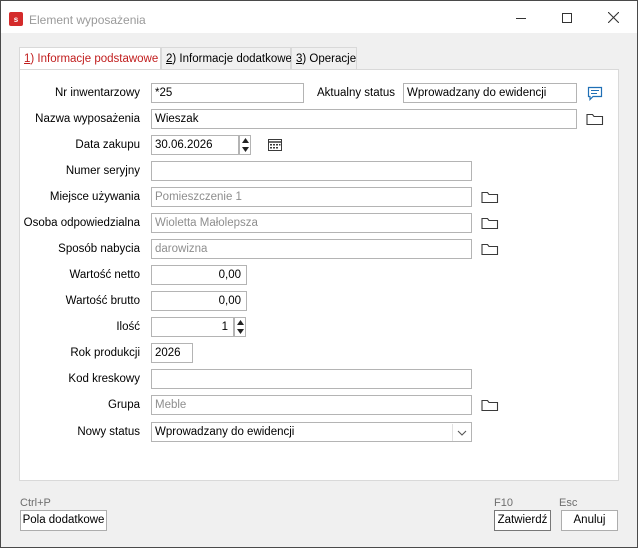  I want to click on grupa-browse-button, so click(490, 405).